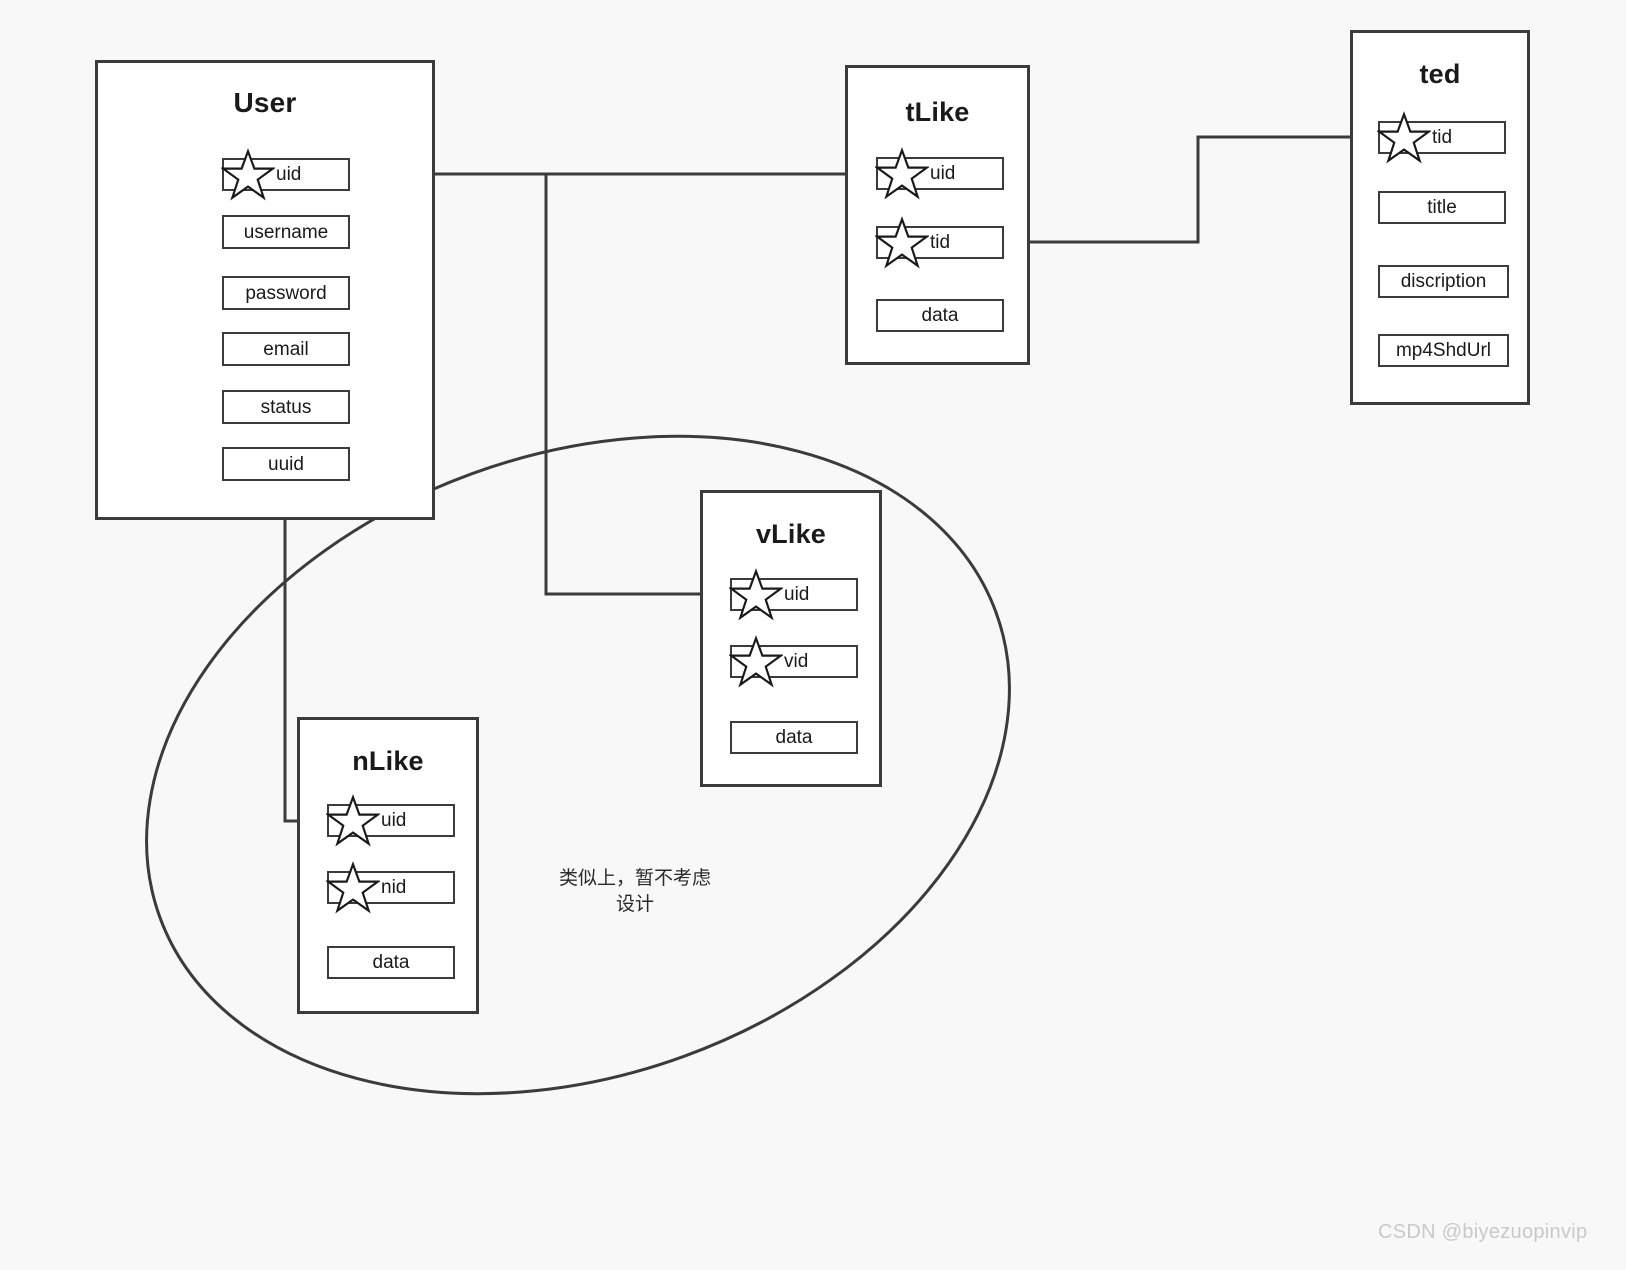  Describe the element at coordinates (937, 112) in the screenshot. I see `entity-tlike-title: tLike` at that location.